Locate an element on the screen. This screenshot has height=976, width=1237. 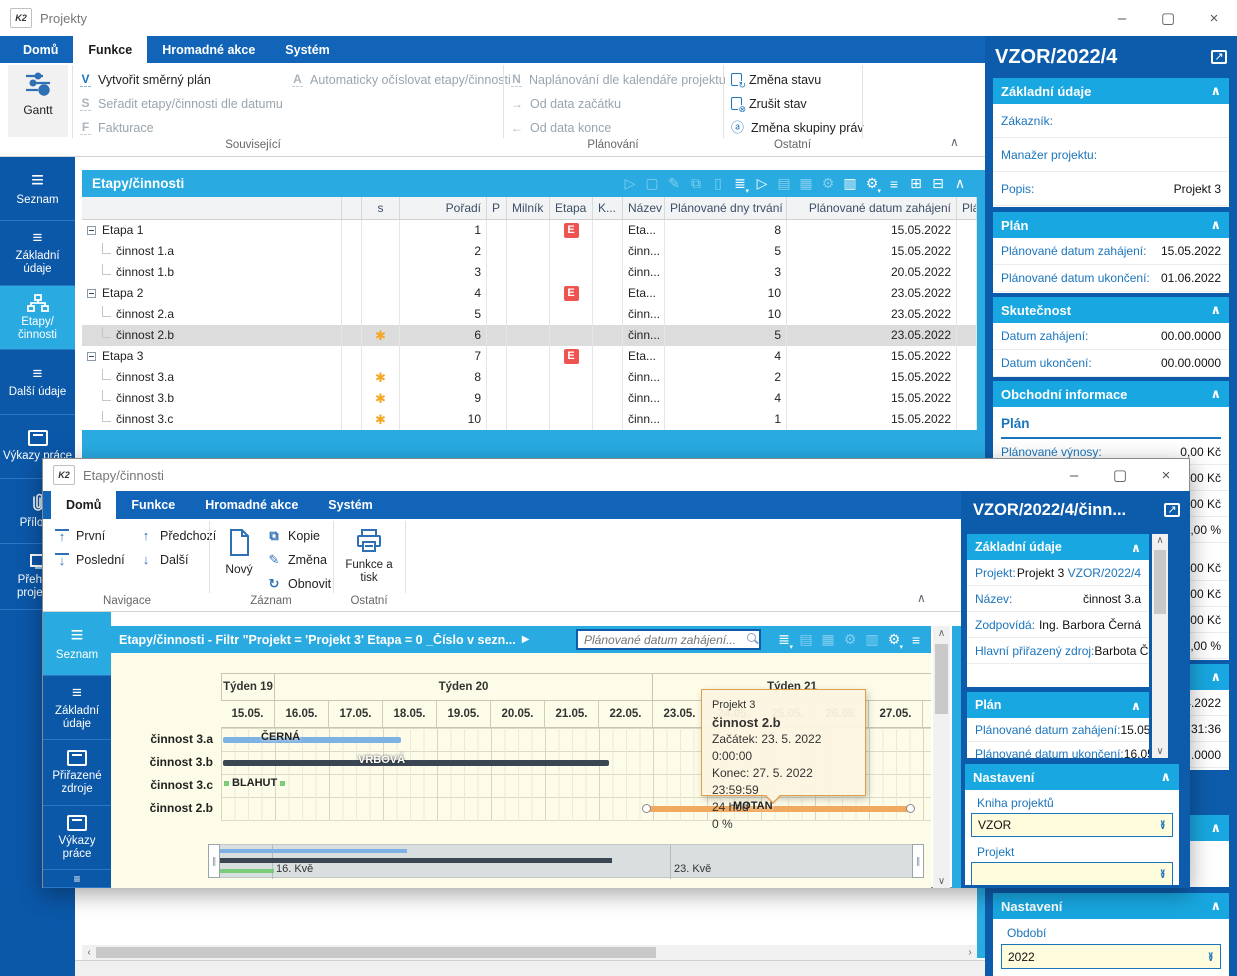
scroll-right-icon: › is located at coordinates (970, 952).